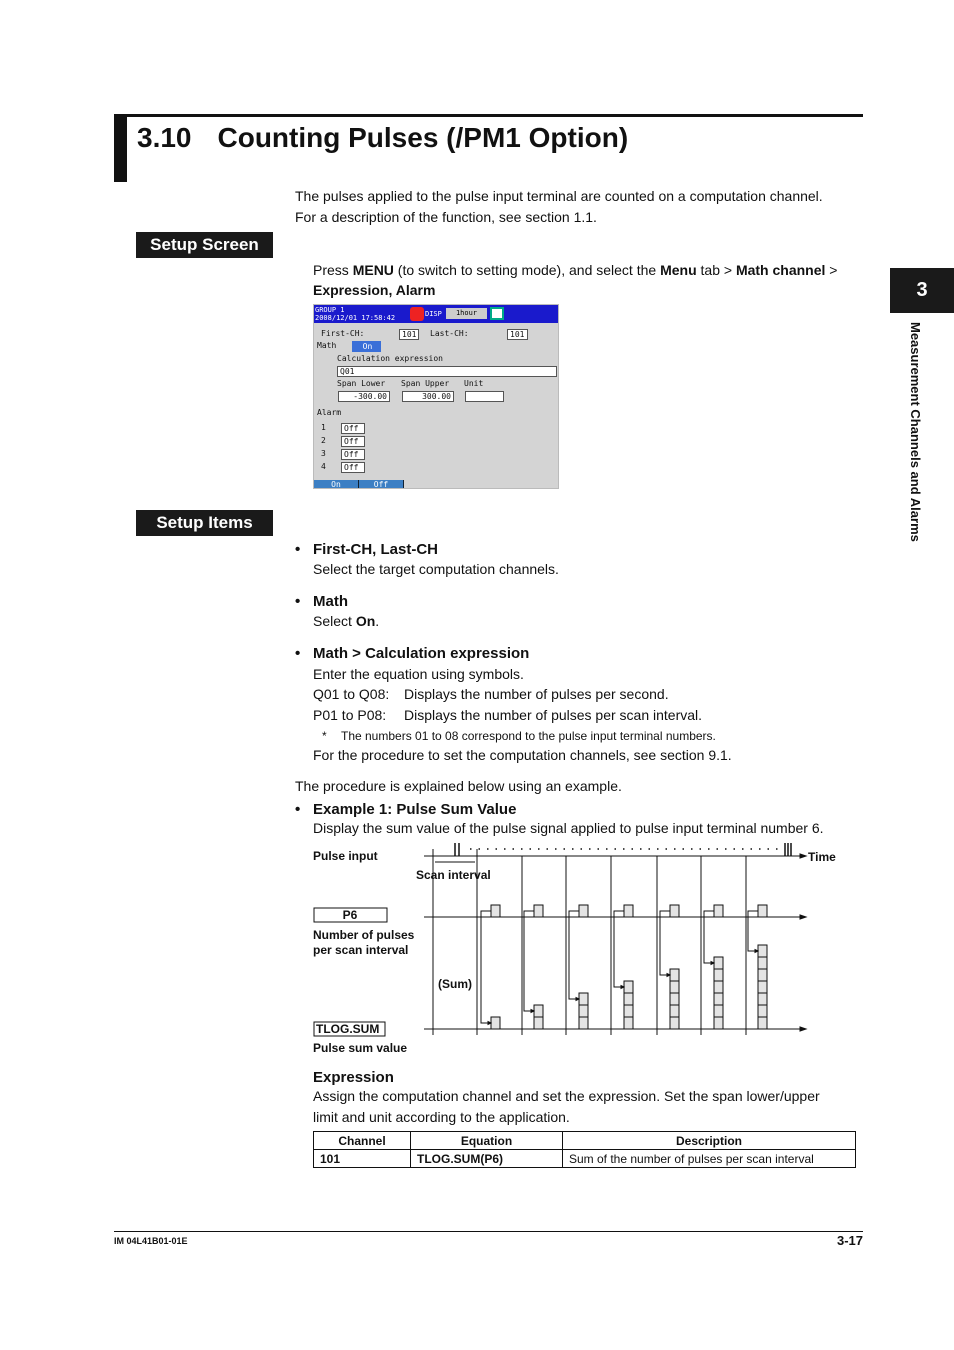 The height and width of the screenshot is (1350, 954). Describe the element at coordinates (803, 917) in the screenshot. I see `p6-arrow` at that location.